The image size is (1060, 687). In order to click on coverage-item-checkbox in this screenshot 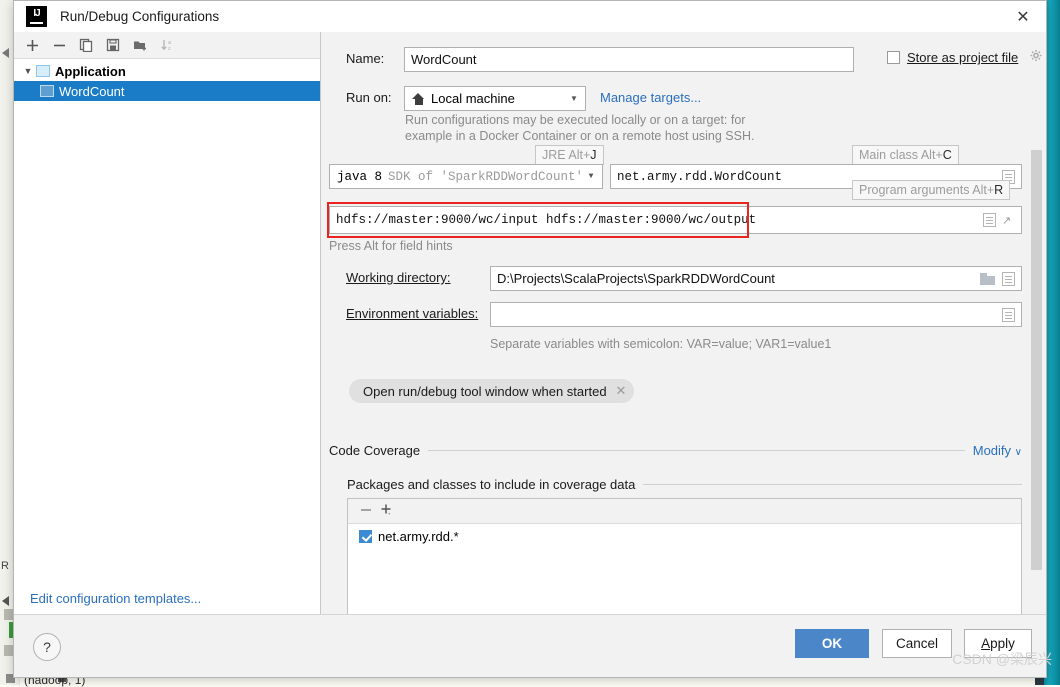, I will do `click(365, 536)`.